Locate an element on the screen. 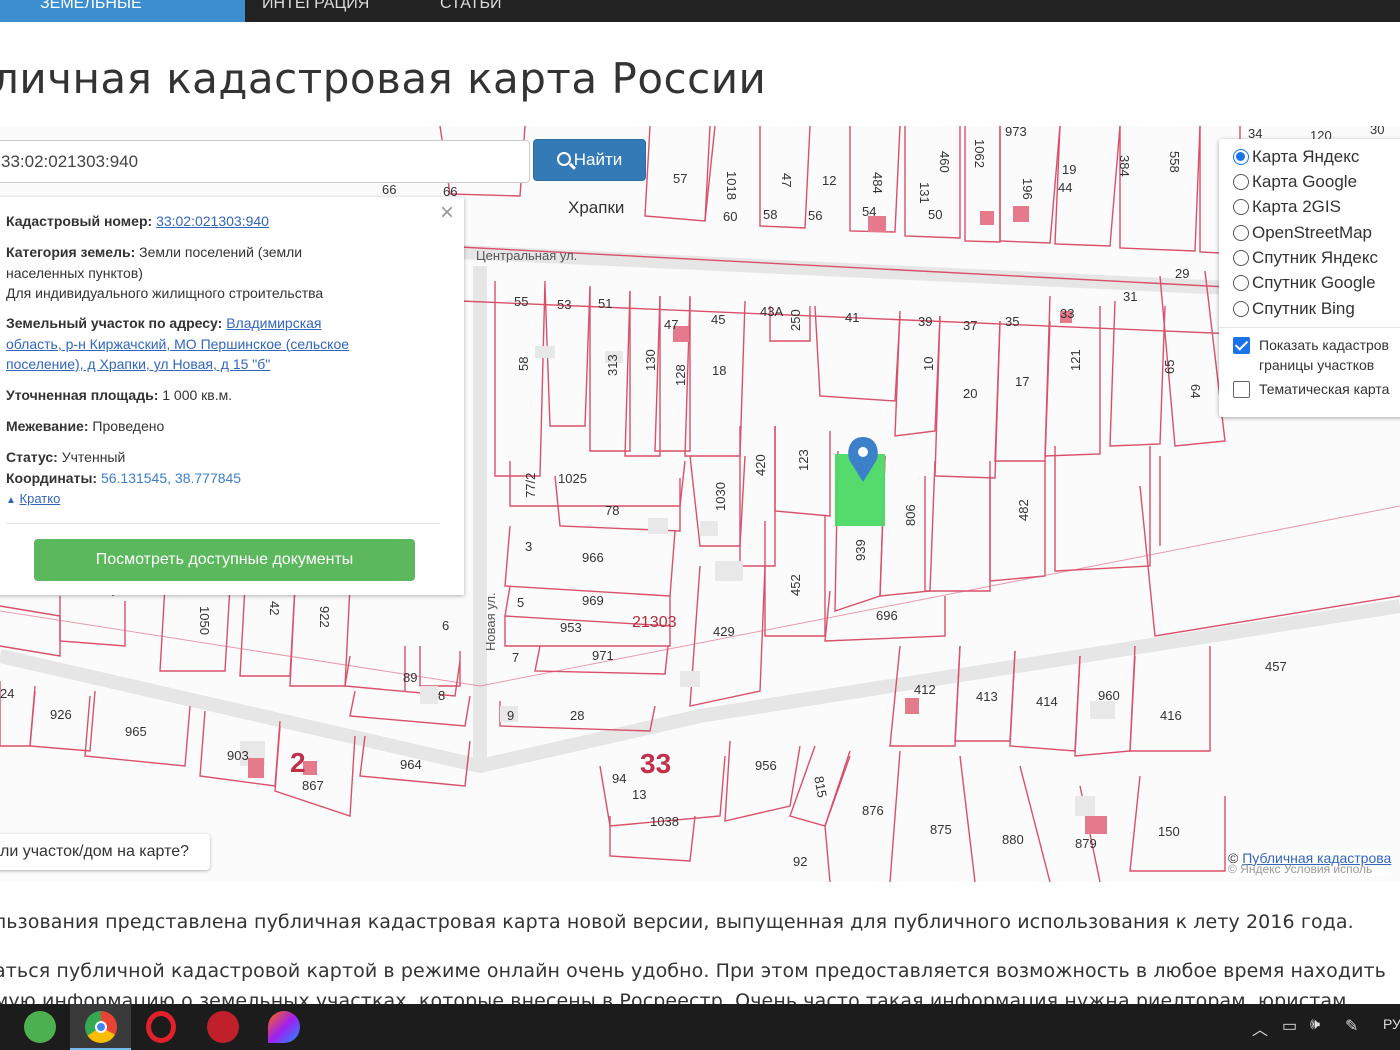  coordinates-value: 56.131545, 38.777845 is located at coordinates (171, 478).